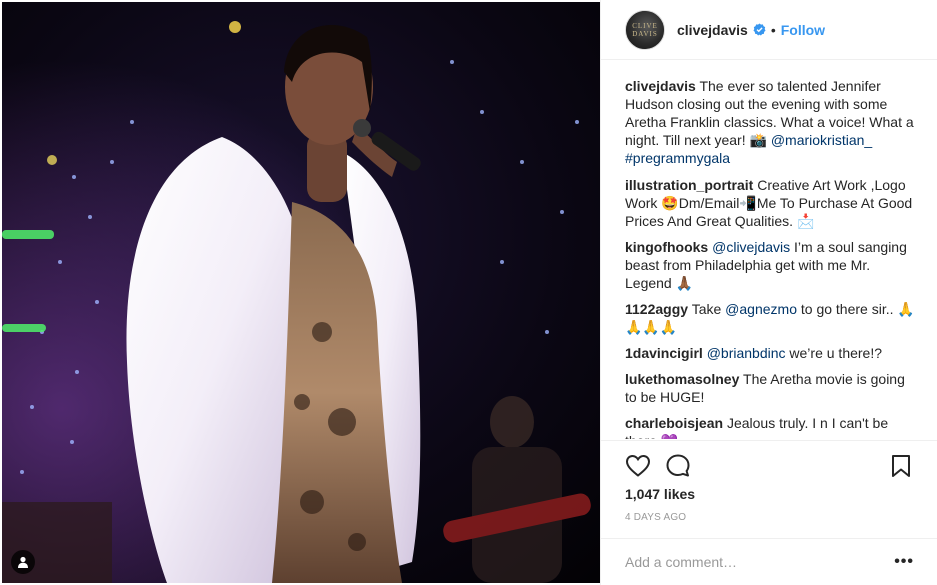  I want to click on comment-mention: @clivejdavis, so click(751, 247).